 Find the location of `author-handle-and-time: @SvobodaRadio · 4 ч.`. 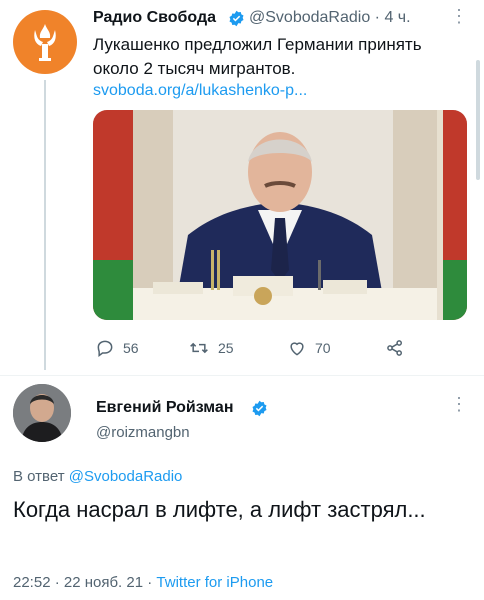

author-handle-and-time: @SvobodaRadio · 4 ч. is located at coordinates (330, 18).